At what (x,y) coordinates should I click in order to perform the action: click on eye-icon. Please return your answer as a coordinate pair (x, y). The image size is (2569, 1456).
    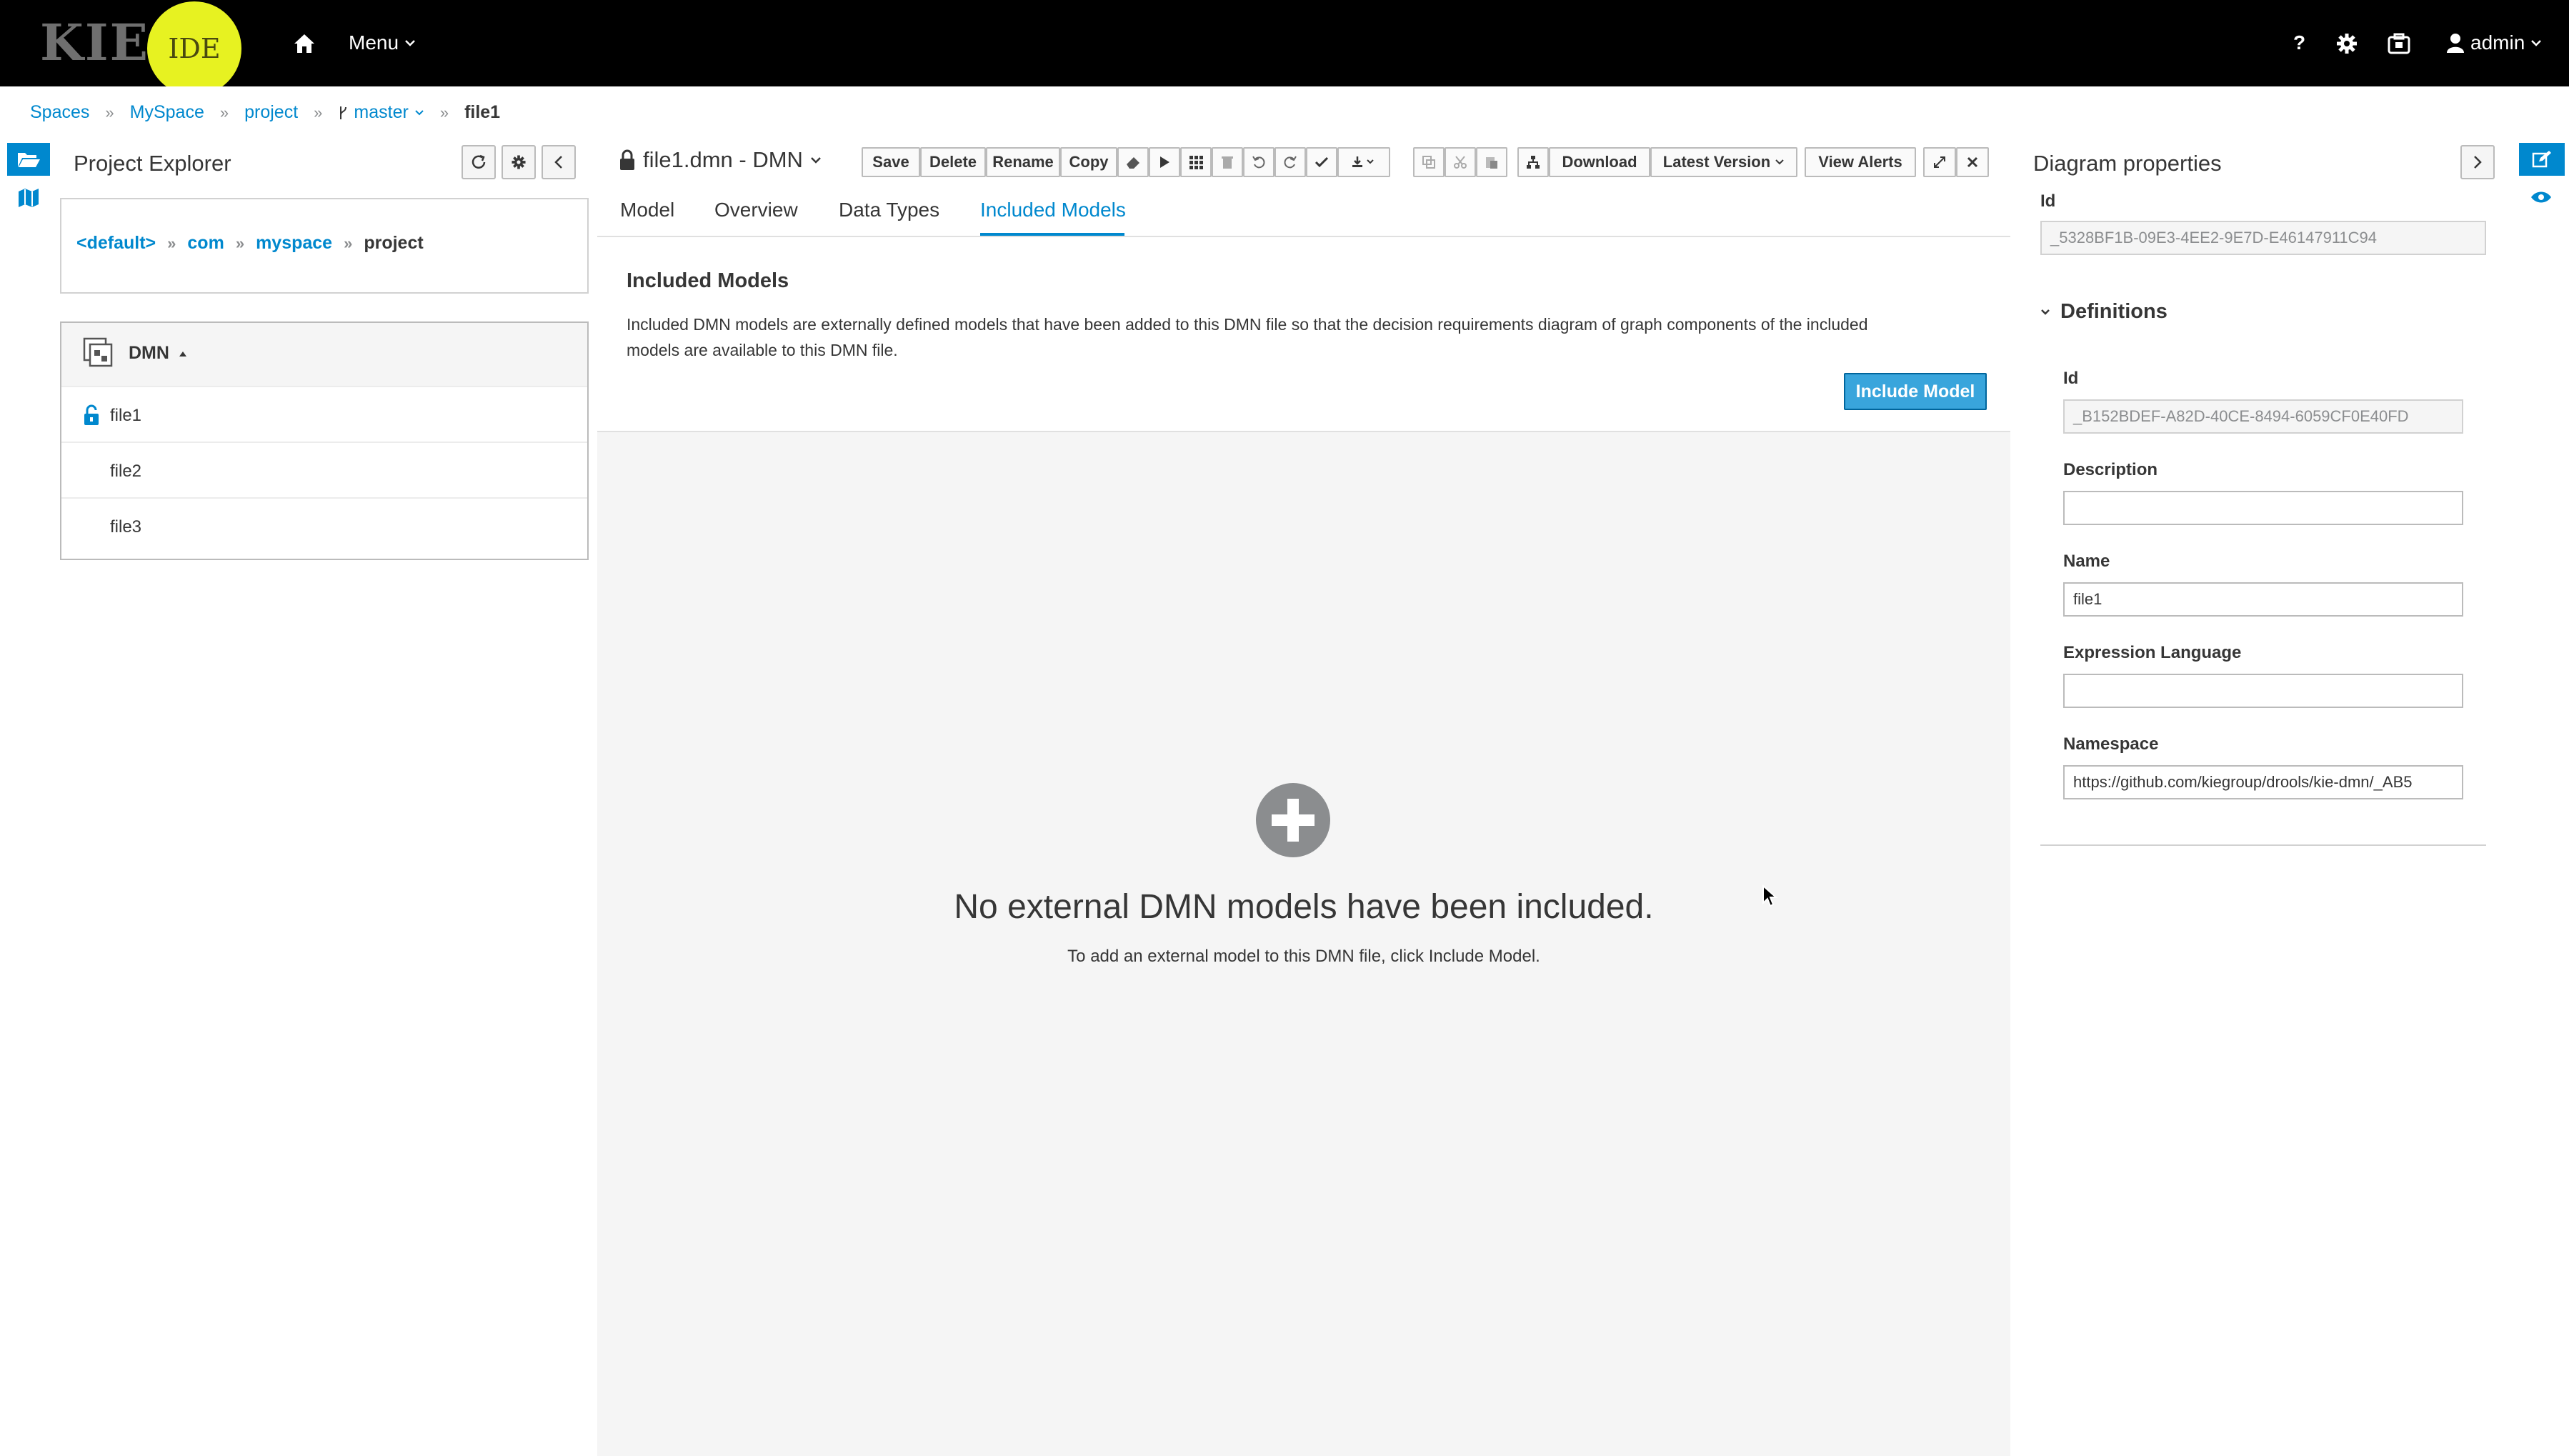
    Looking at the image, I should click on (2541, 197).